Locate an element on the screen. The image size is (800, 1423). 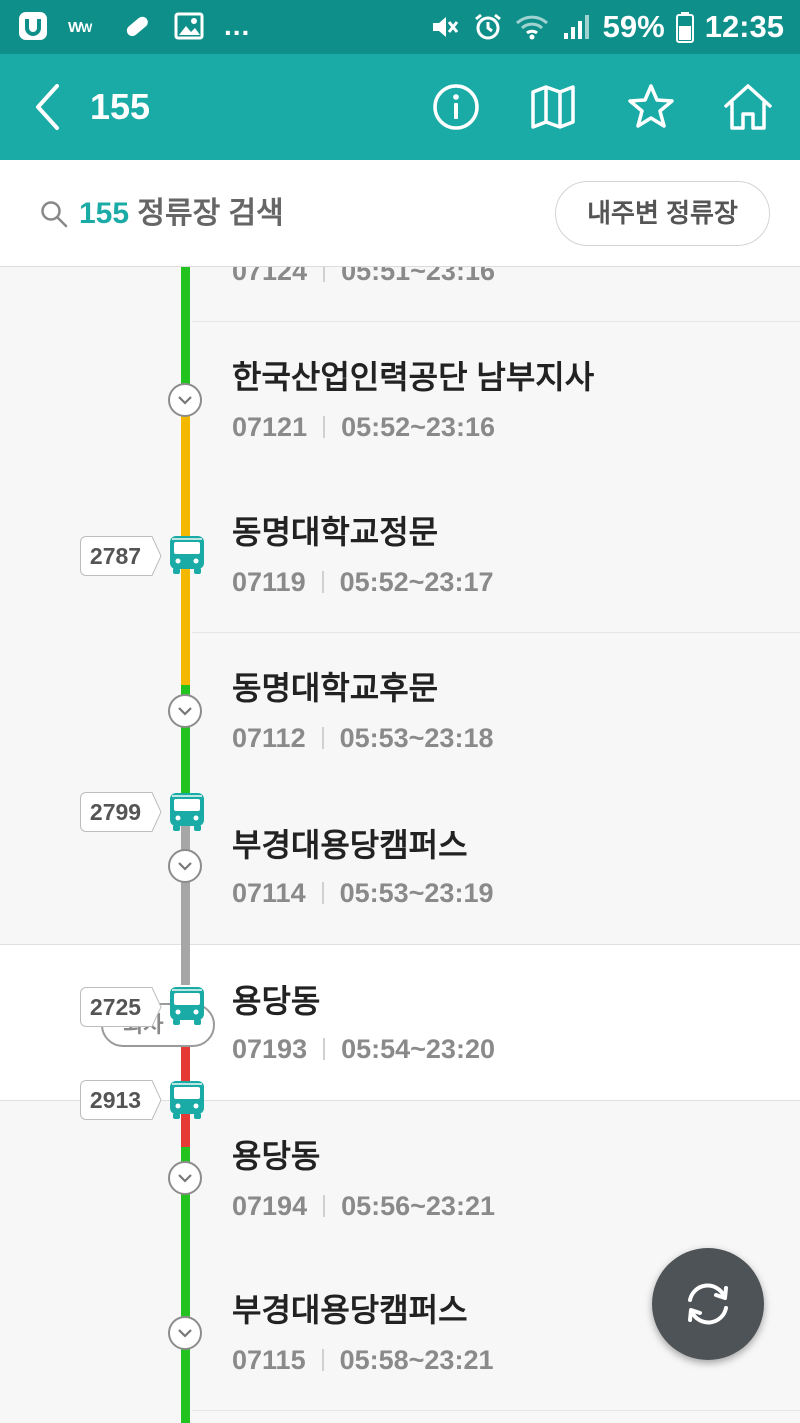
stop-id: 07121 is located at coordinates (270, 427).